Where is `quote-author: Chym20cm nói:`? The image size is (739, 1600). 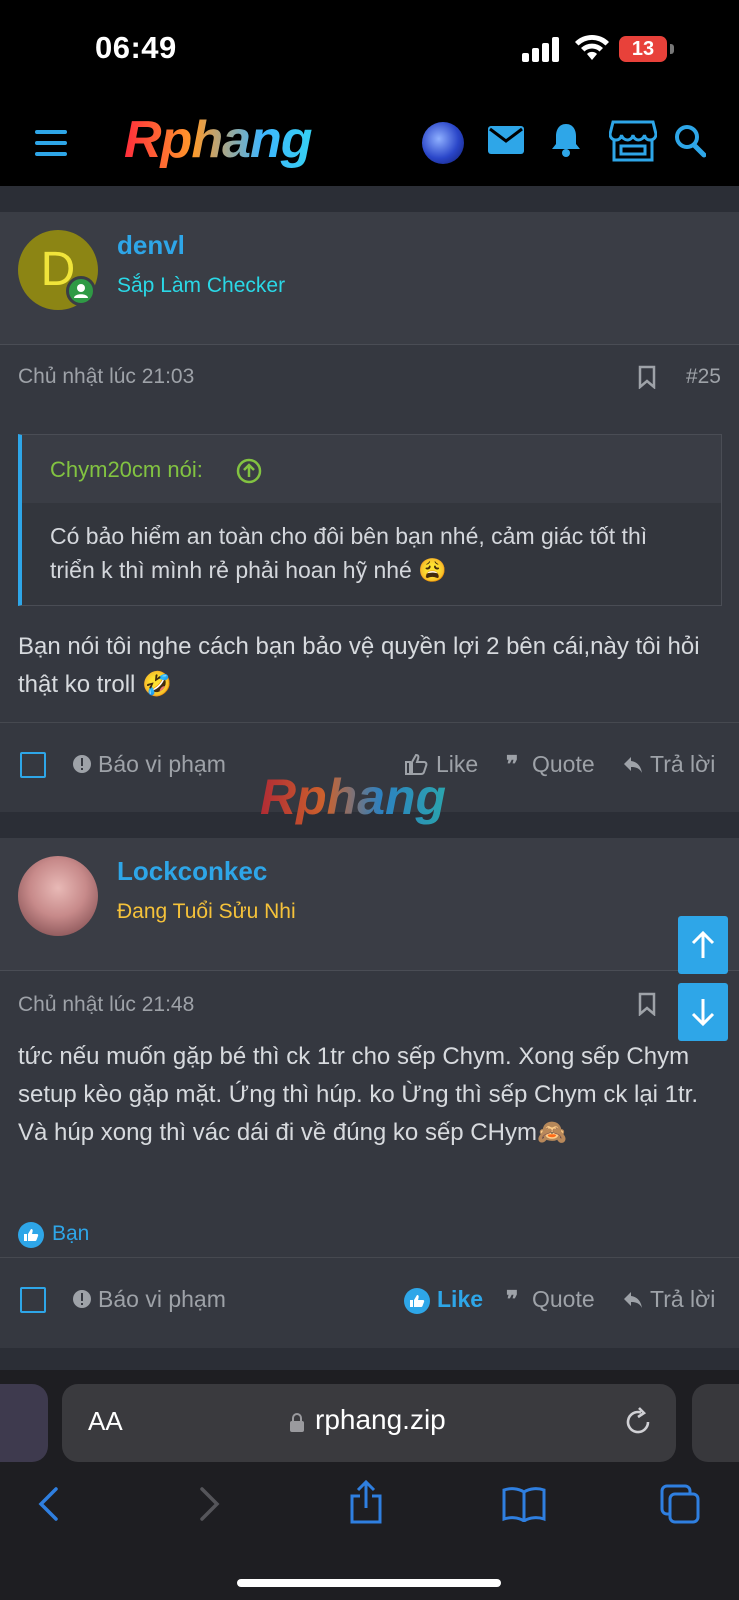 quote-author: Chym20cm nói: is located at coordinates (126, 470).